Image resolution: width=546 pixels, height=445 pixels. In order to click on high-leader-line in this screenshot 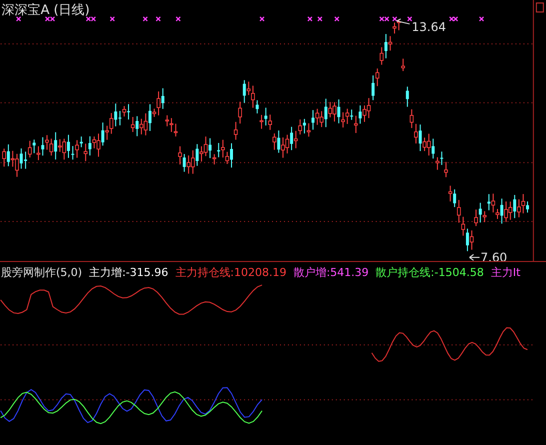, I will do `click(403, 21)`.